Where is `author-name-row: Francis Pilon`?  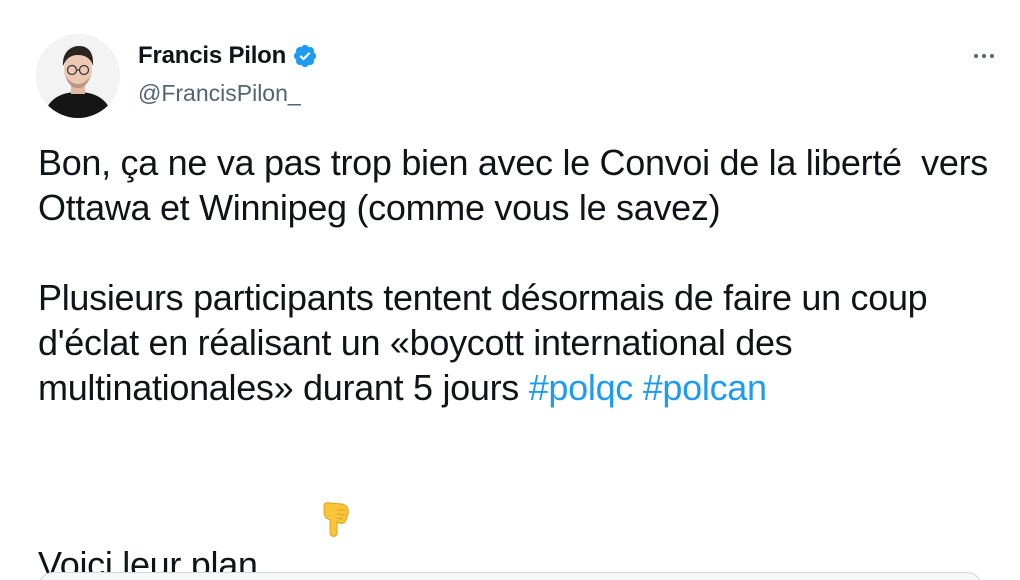 author-name-row: Francis Pilon is located at coordinates (228, 56).